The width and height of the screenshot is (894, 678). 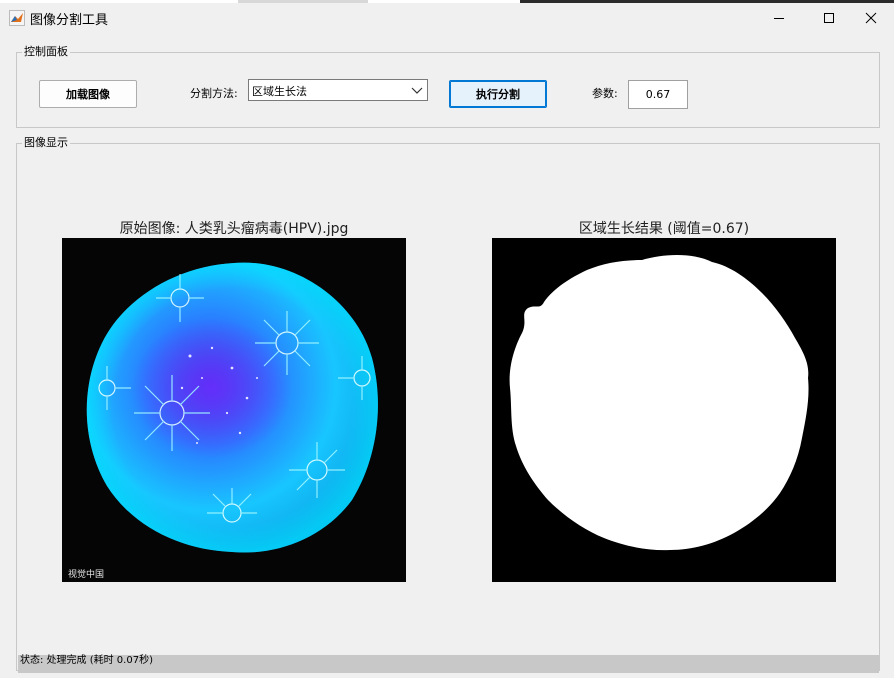 What do you see at coordinates (214, 93) in the screenshot?
I see `method-label: 分割方法:` at bounding box center [214, 93].